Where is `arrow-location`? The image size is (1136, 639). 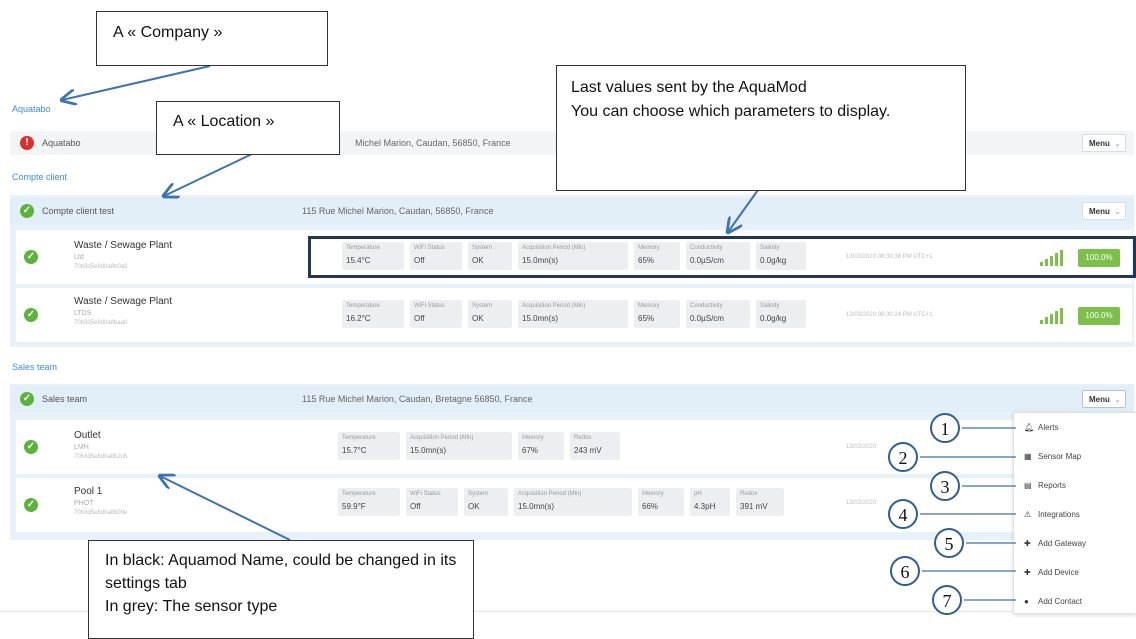 arrow-location is located at coordinates (208, 174).